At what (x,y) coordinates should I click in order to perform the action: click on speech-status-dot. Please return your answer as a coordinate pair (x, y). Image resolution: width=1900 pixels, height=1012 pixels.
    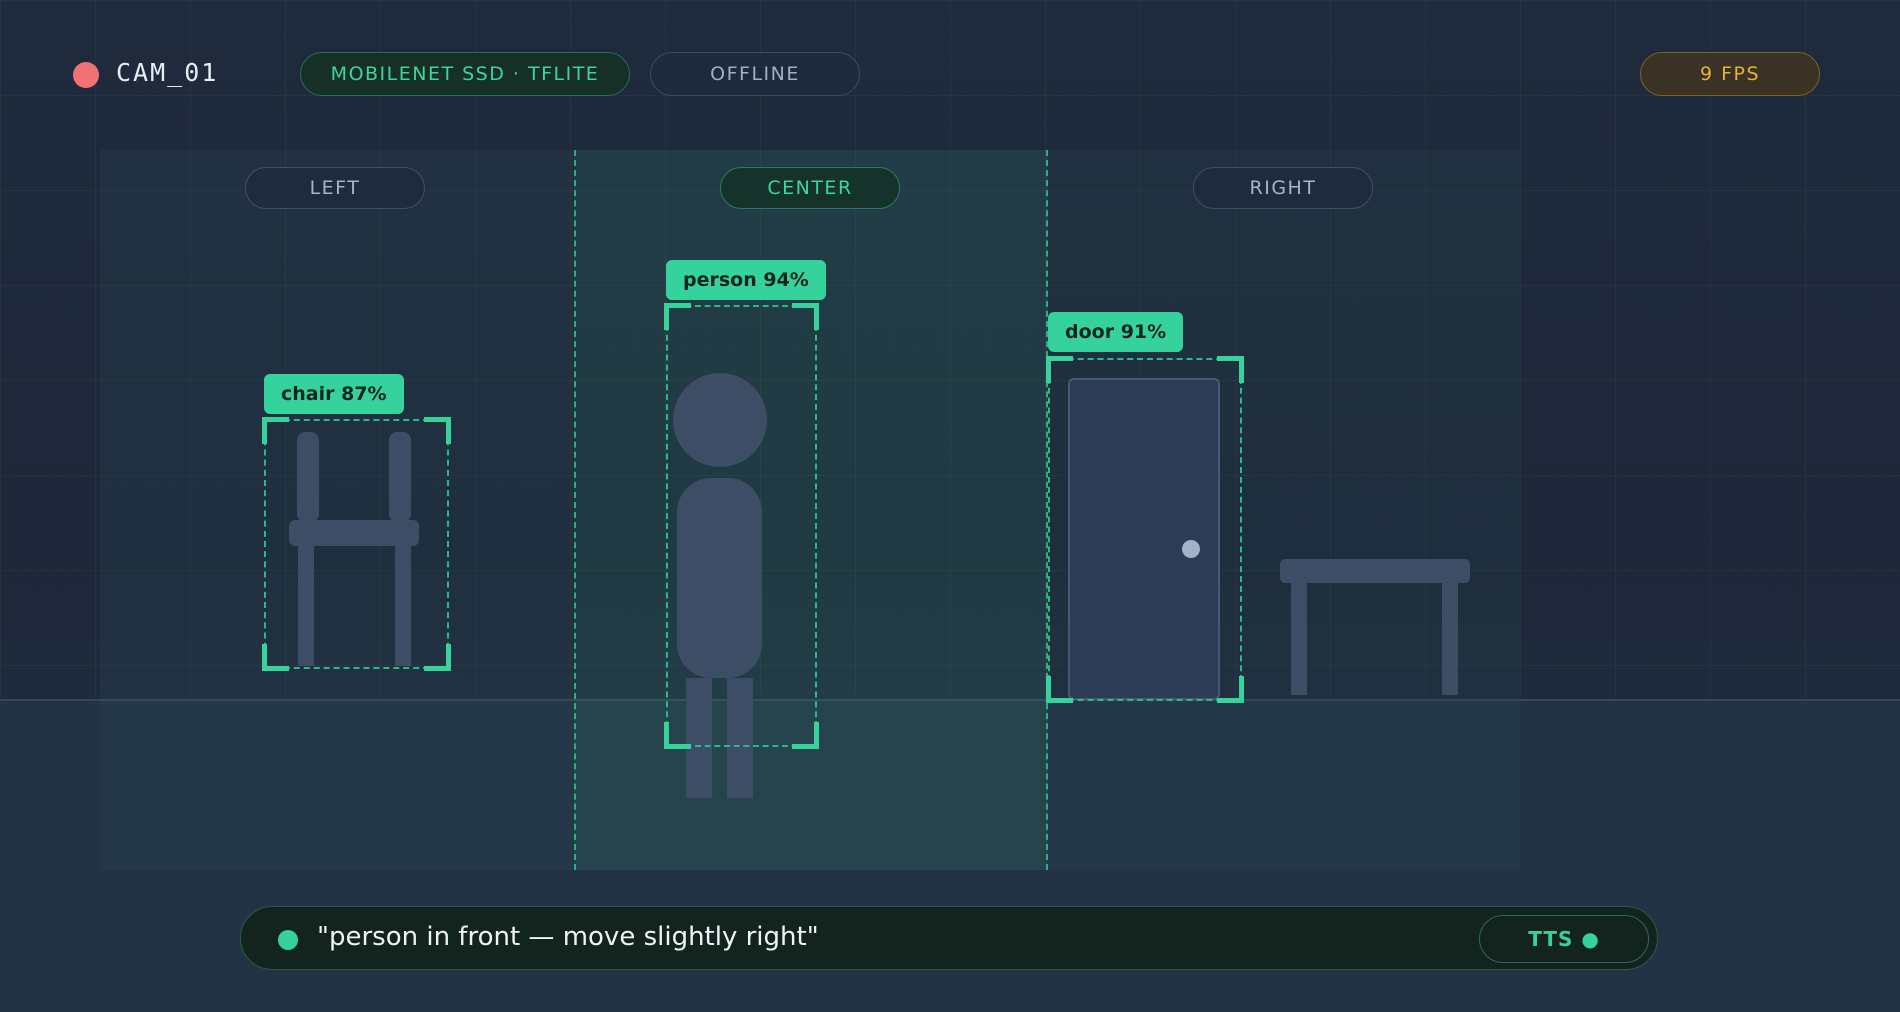
    Looking at the image, I should click on (288, 940).